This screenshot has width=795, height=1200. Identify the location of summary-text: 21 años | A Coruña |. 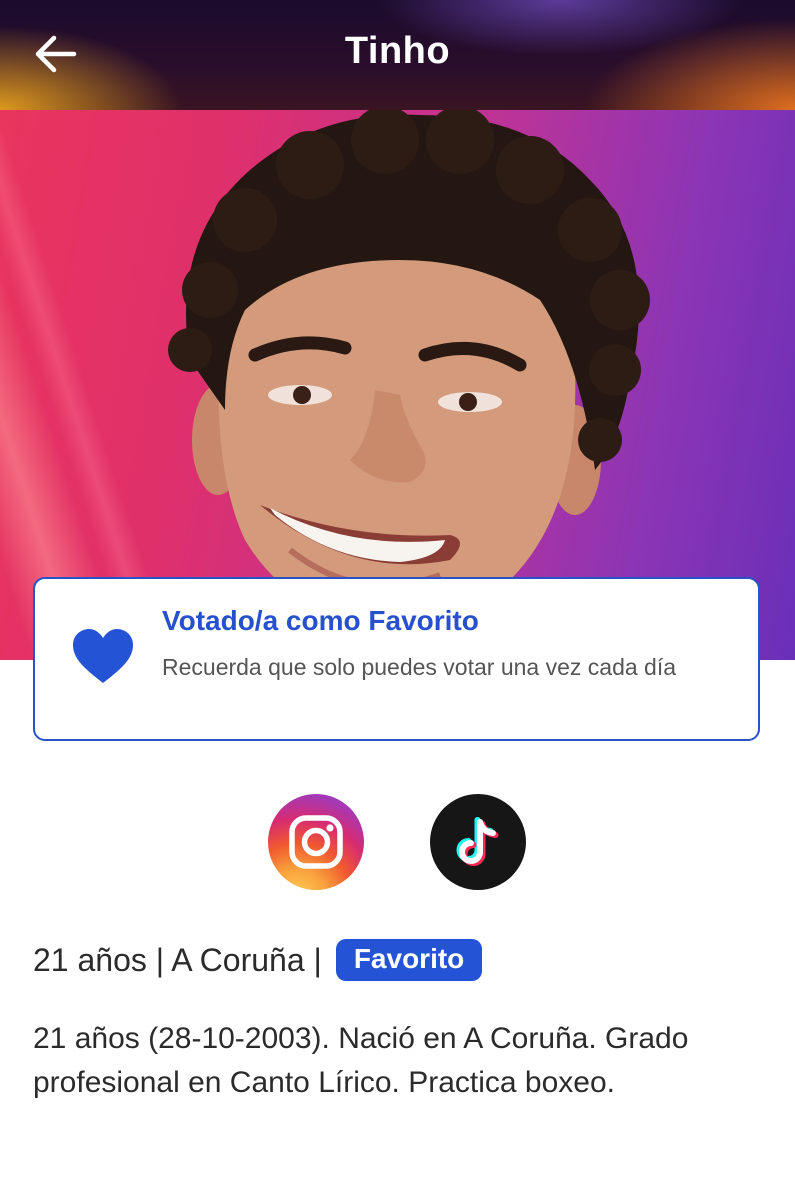
(177, 959).